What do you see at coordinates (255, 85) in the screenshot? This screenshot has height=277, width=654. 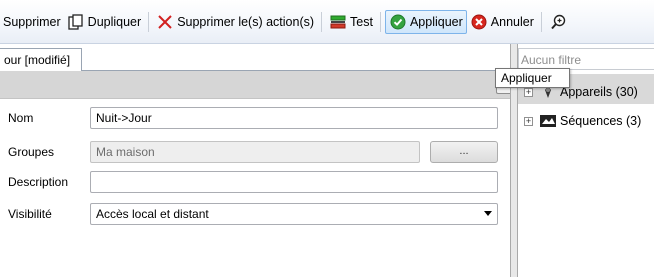 I see `panel-header` at bounding box center [255, 85].